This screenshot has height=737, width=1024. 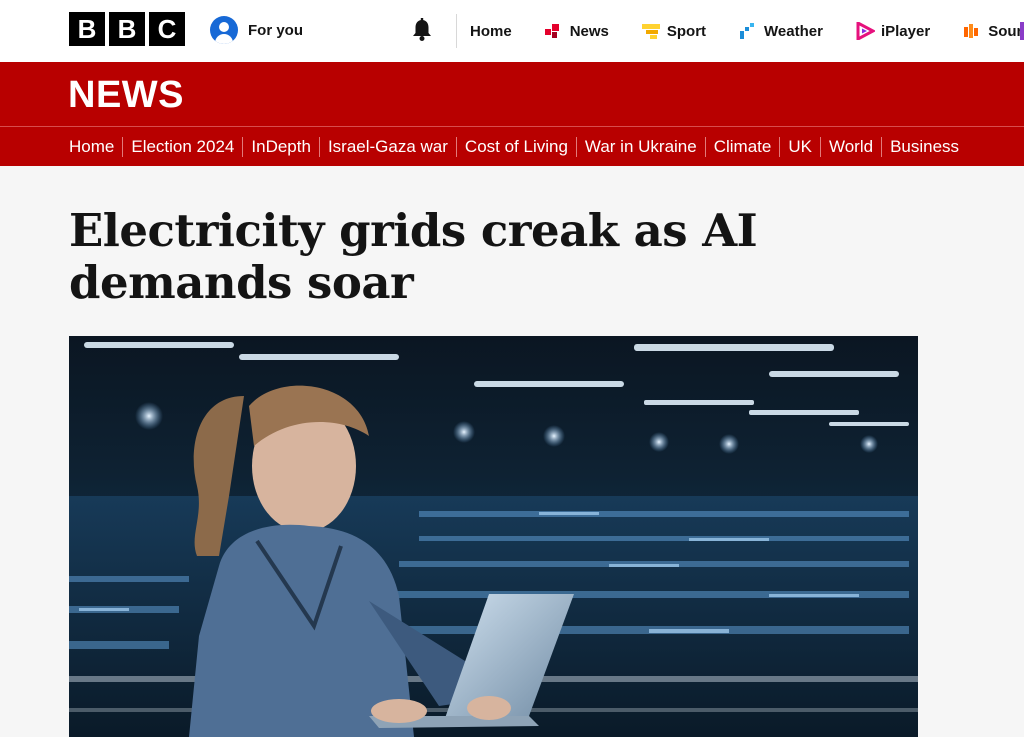 I want to click on section-cost-of-living: Cost of Living, so click(x=517, y=147).